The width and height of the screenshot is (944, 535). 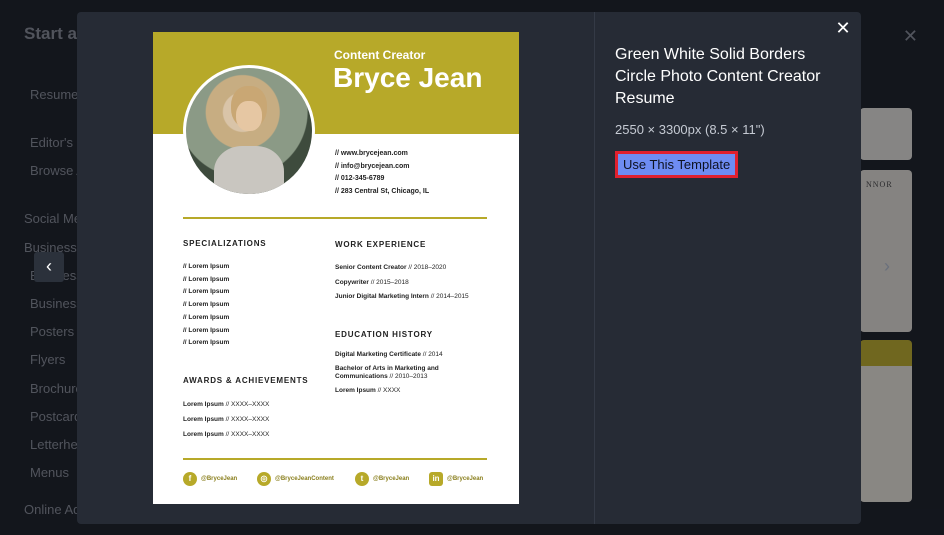 I want to click on social-instagram: ◎ @BryceJeanContent, so click(x=295, y=479).